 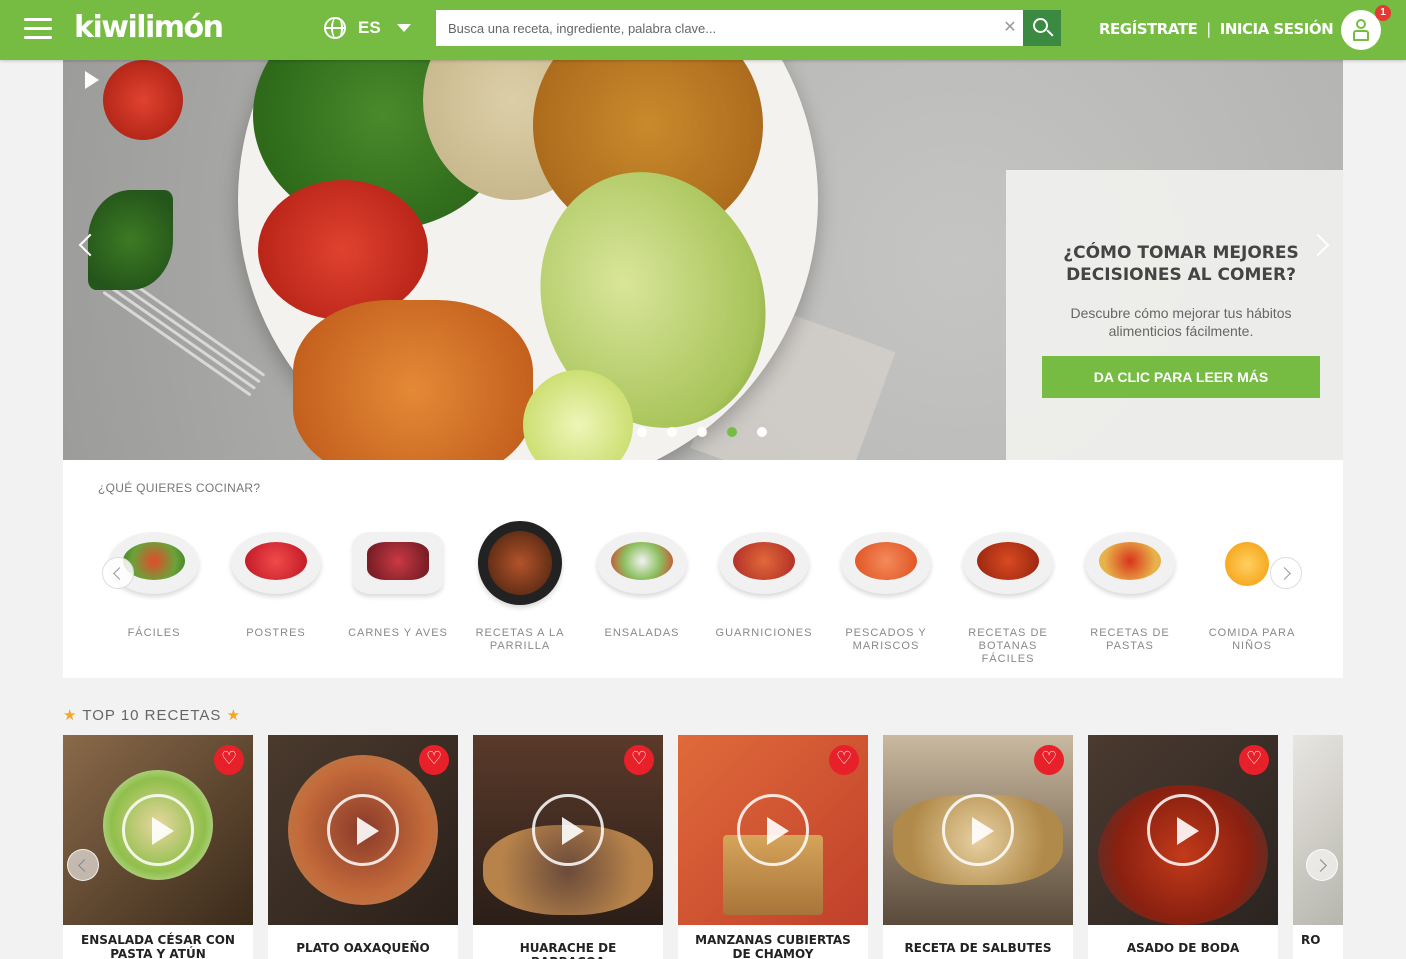 I want to click on recipes-prev-arrow-icon, so click(x=83, y=865).